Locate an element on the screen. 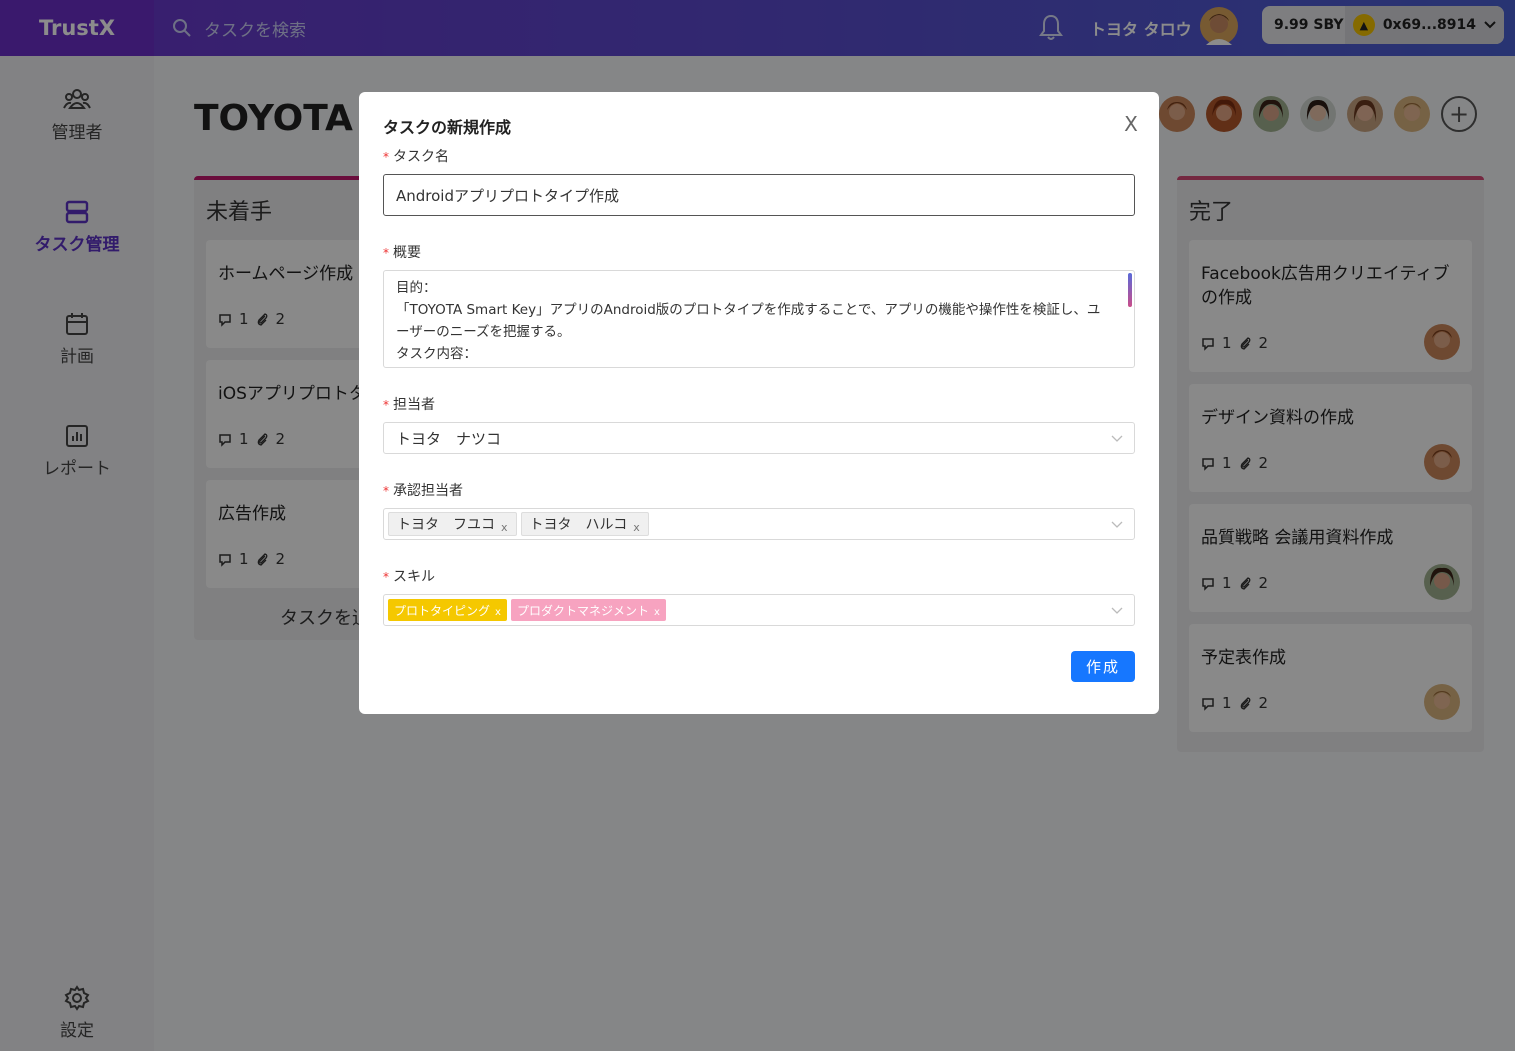 The width and height of the screenshot is (1515, 1051). approver-tag: トヨタ フユコ x is located at coordinates (452, 524).